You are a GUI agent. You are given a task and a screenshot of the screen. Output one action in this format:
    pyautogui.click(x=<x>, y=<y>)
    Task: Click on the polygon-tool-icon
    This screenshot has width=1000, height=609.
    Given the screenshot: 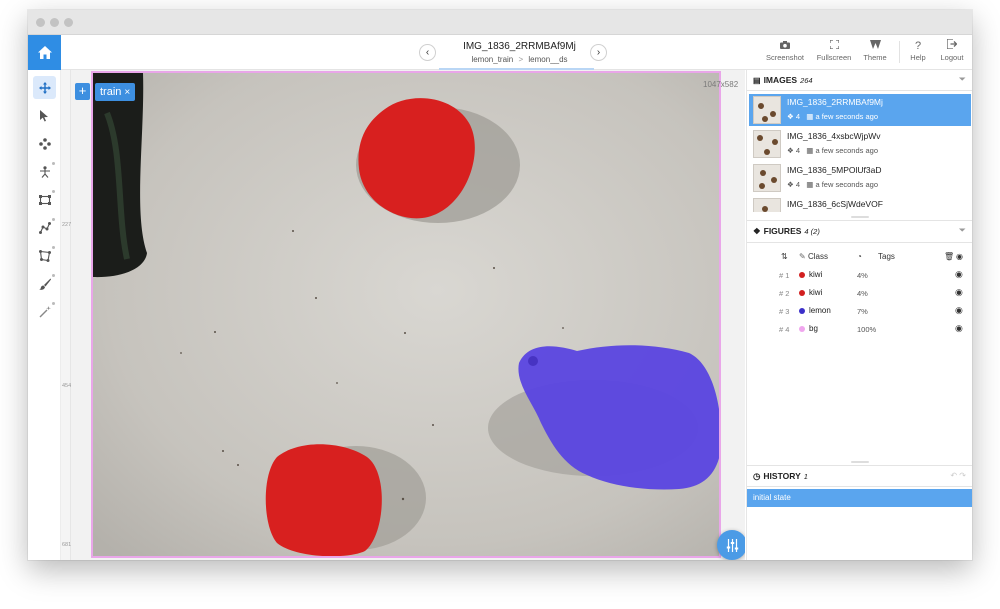 What is the action you would take?
    pyautogui.click(x=44, y=255)
    